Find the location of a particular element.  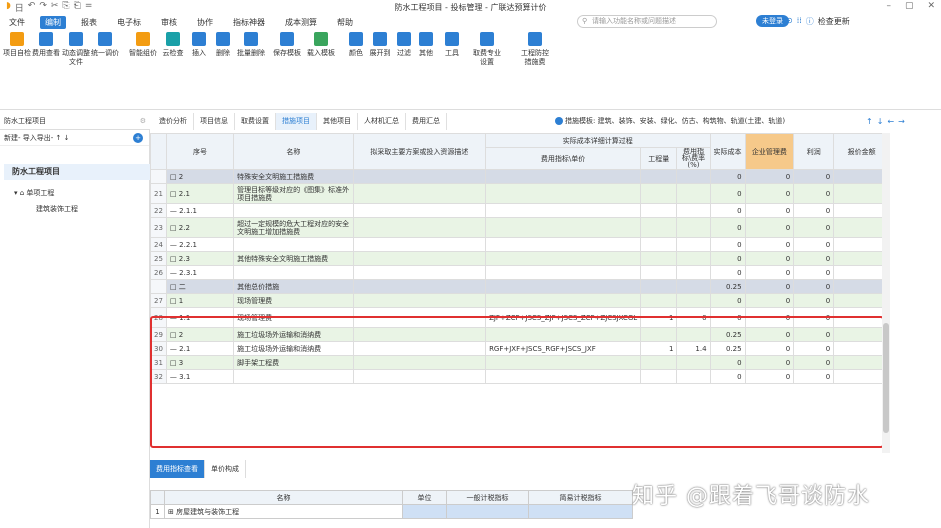

table-row: 1 ⊞ 房屋建筑与装饰工程 is located at coordinates (391, 511).